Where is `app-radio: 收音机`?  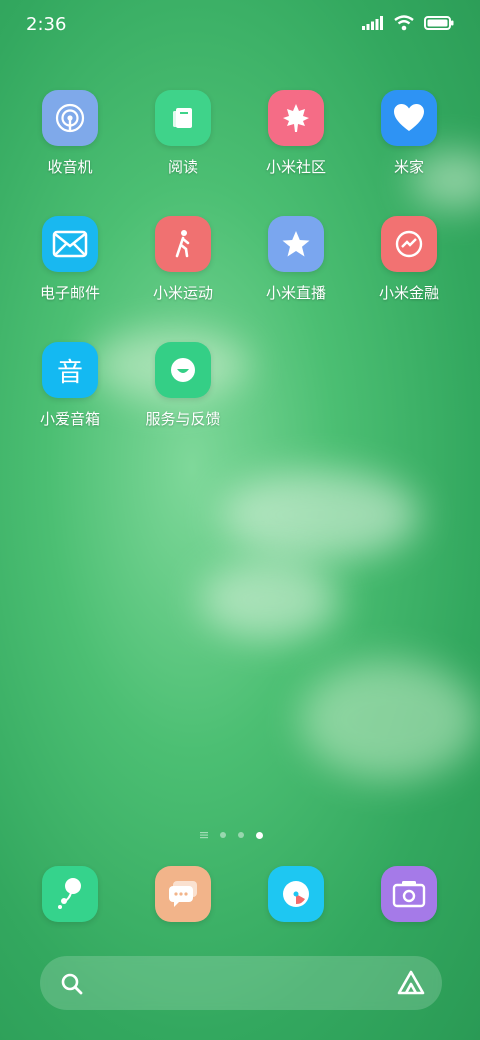 app-radio: 收音机 is located at coordinates (70, 133).